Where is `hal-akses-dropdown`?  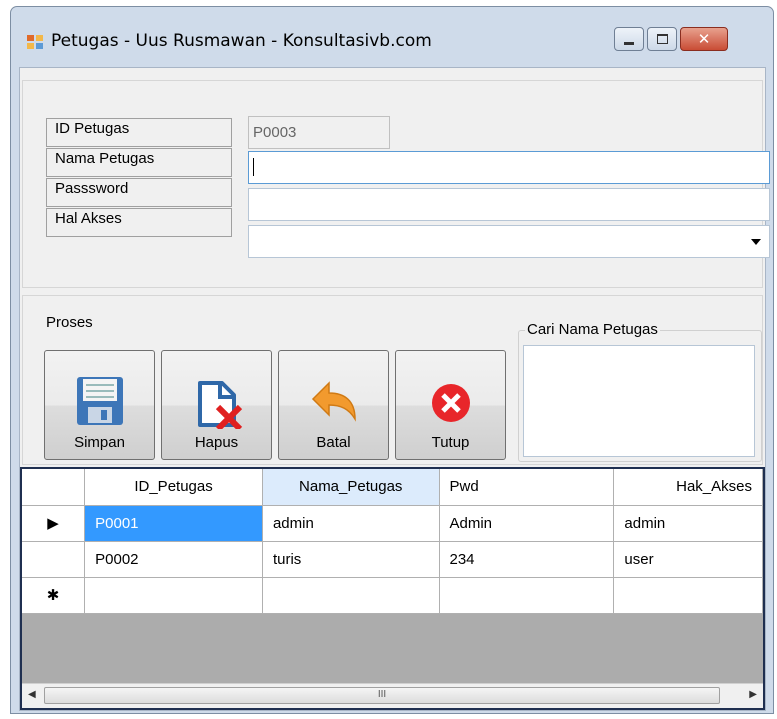 hal-akses-dropdown is located at coordinates (509, 241).